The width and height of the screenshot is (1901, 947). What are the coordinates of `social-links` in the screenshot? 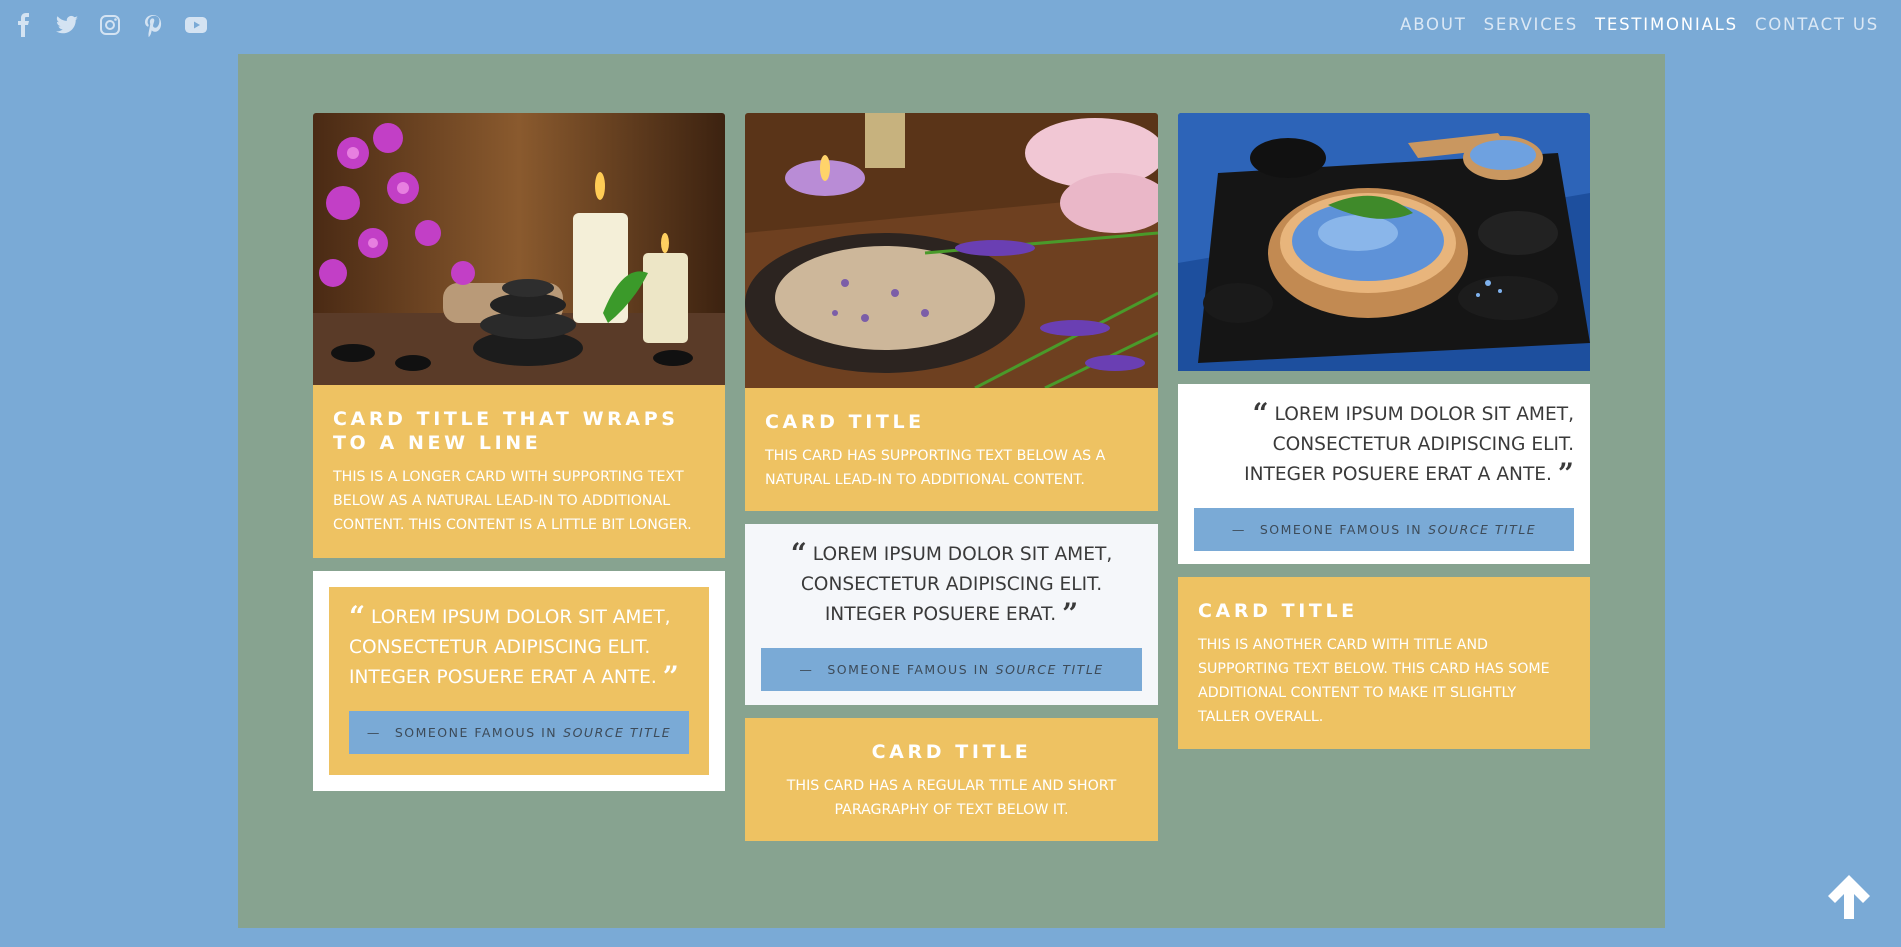 It's located at (110, 25).